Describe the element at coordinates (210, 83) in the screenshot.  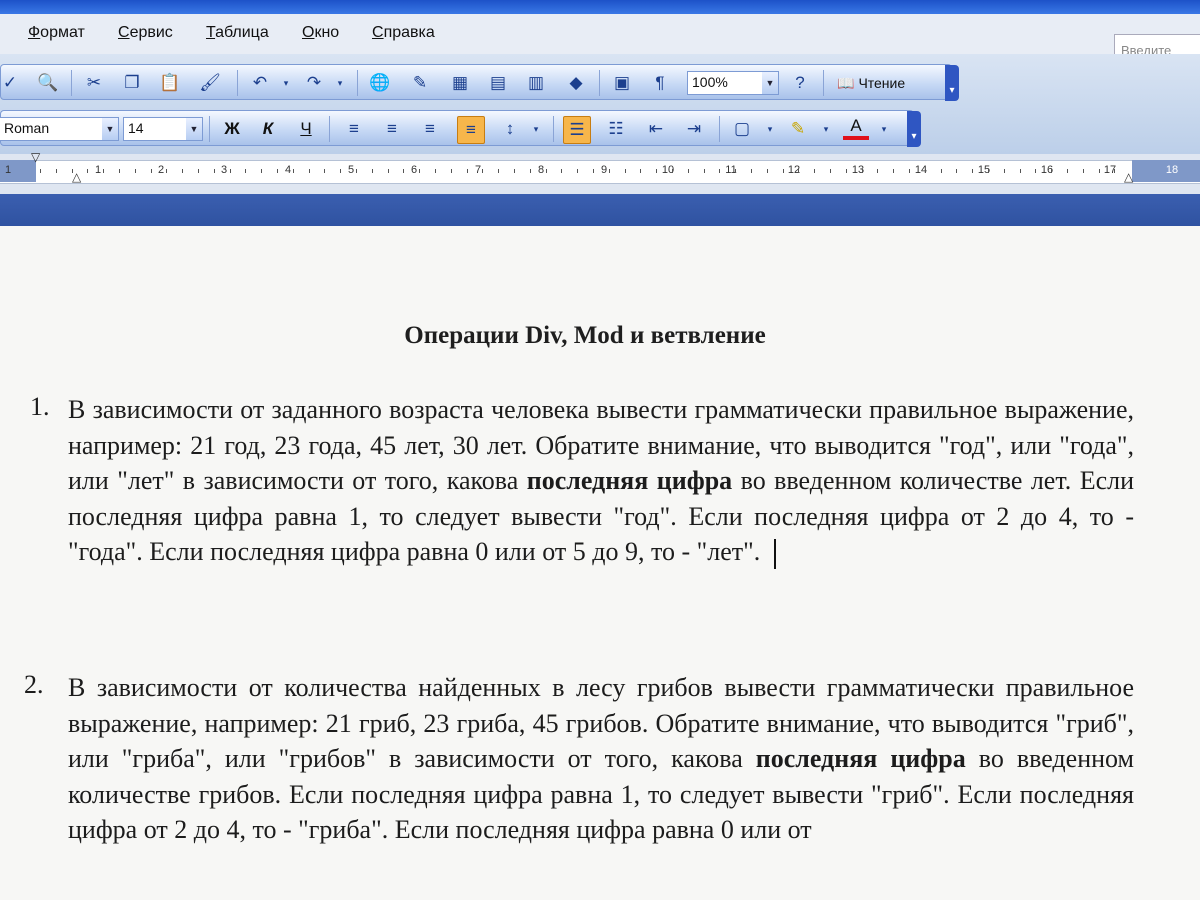
I see `format-painter-icon: 🖌` at that location.